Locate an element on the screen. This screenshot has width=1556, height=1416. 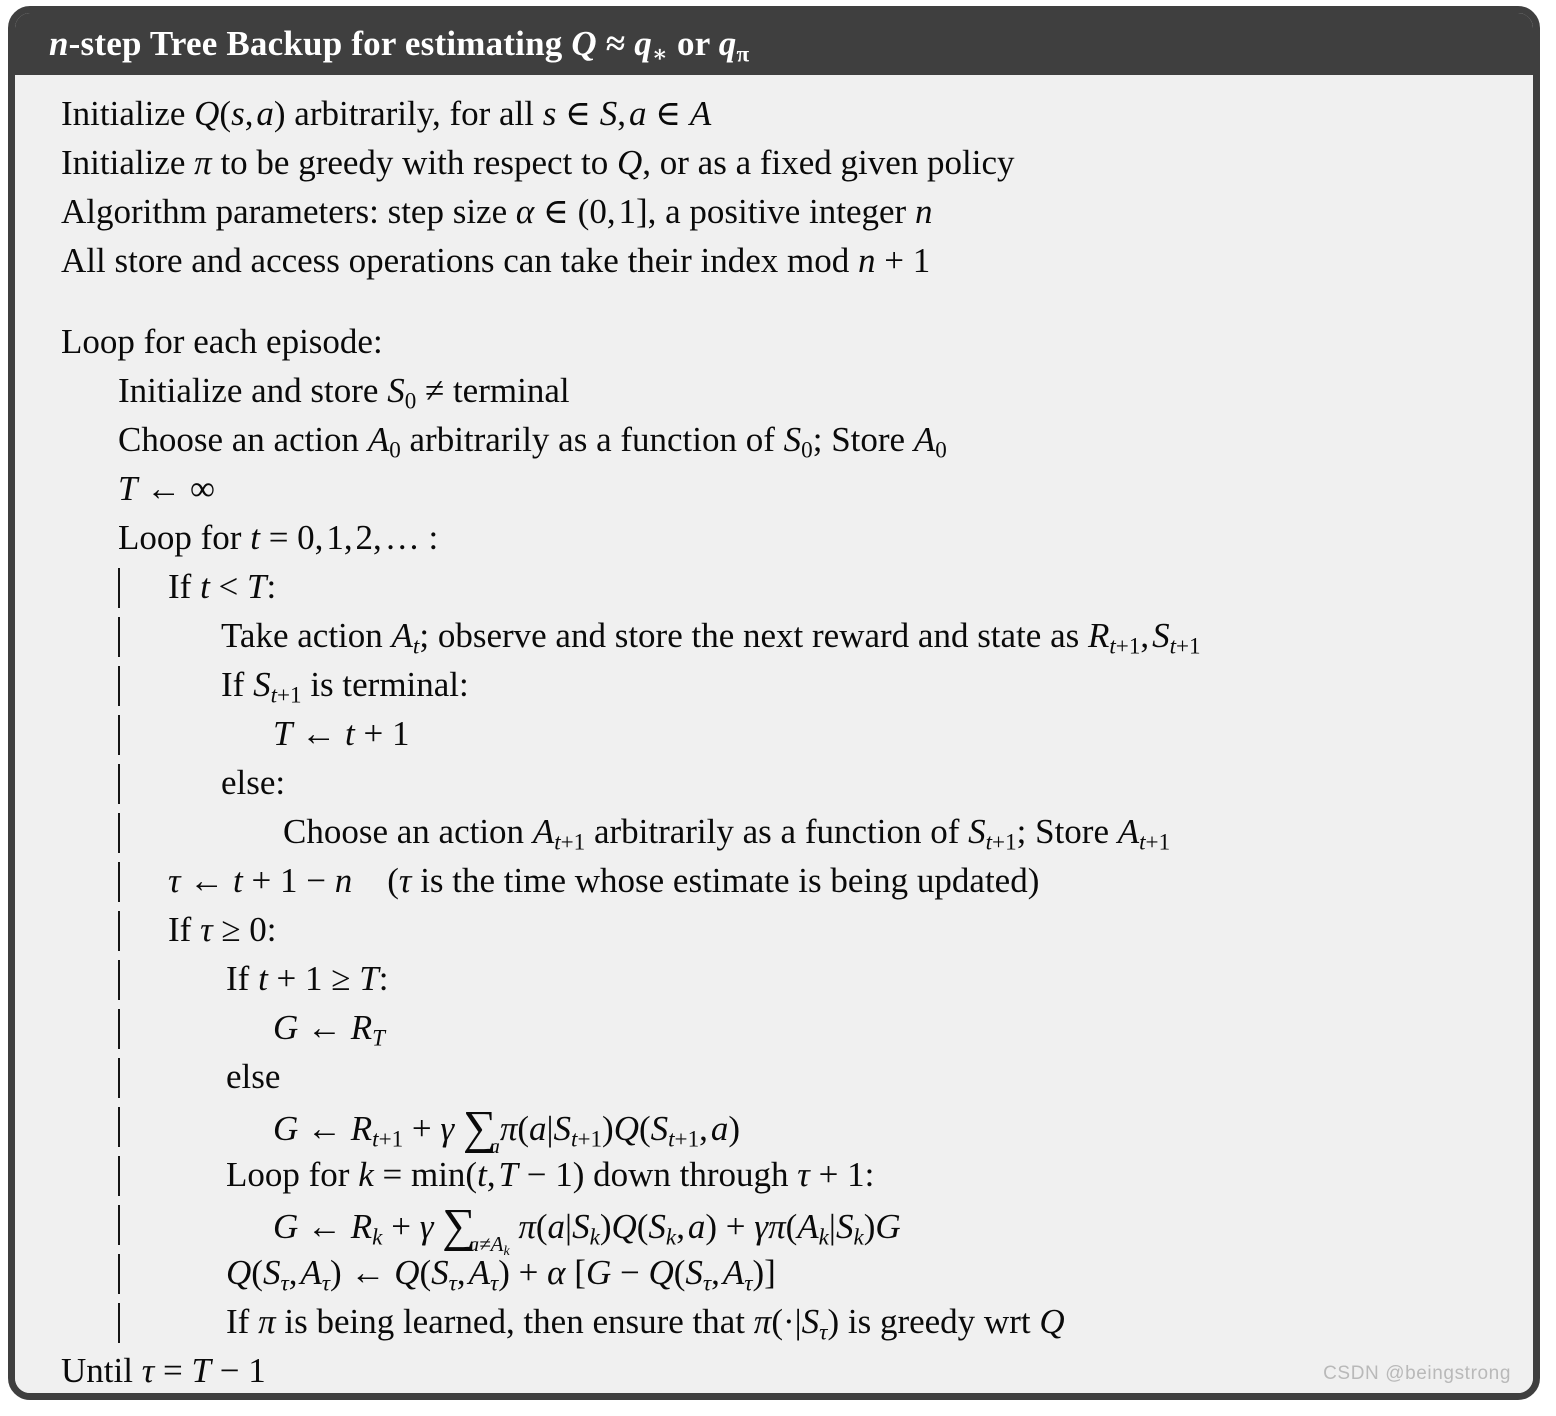
algo-line-G-update-outer: G ← Rt+1 + γ ∑aπ(a|St+1)Q(St+1, a) is located at coordinates (774, 1128).